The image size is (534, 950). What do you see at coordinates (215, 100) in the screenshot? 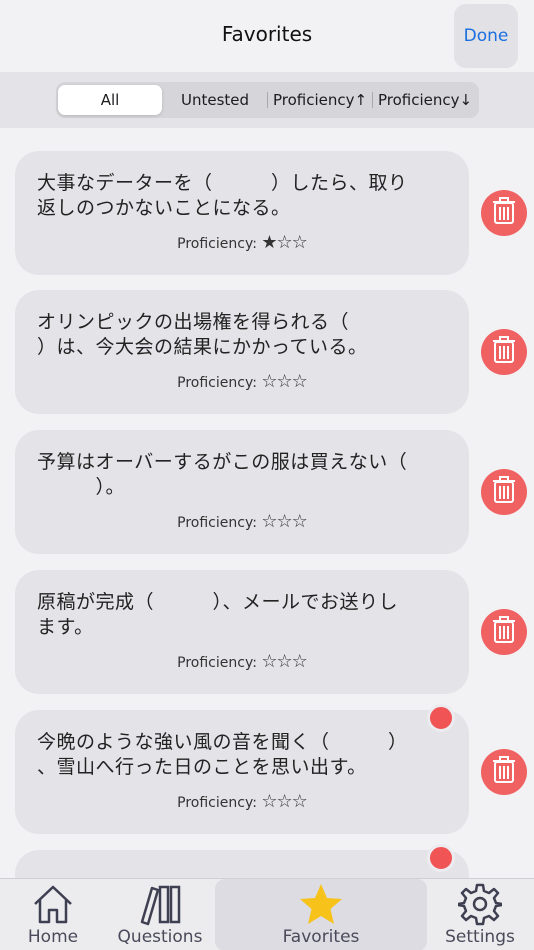
I see `filter-untested: Untested` at bounding box center [215, 100].